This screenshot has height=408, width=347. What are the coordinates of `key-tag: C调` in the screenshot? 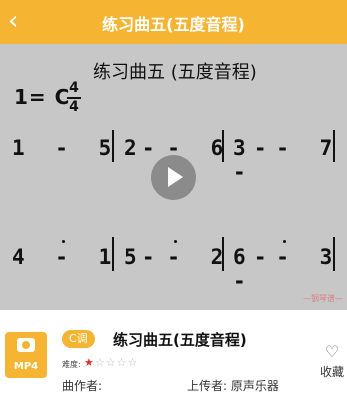 It's located at (78, 339).